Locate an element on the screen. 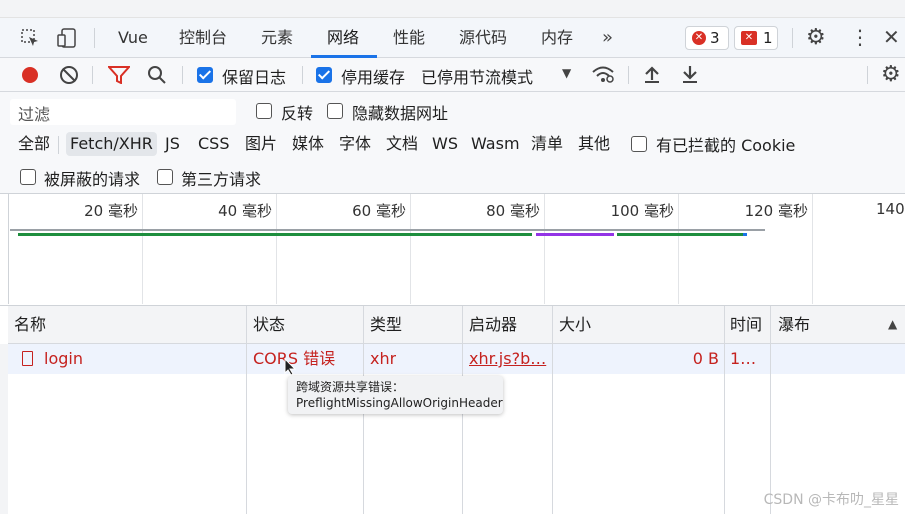  timeline-request-bar-green is located at coordinates (275, 234).